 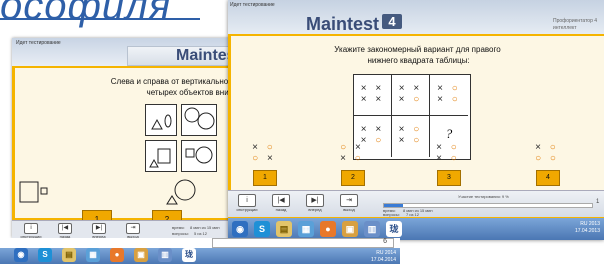 I want to click on back-questions-value: 5 из 12, so click(x=200, y=233).